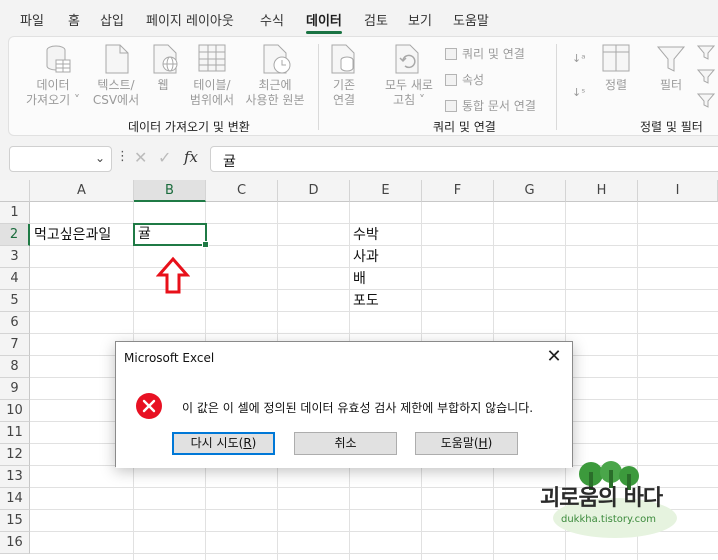  What do you see at coordinates (409, 100) in the screenshot?
I see `refresh-all-label-2: 고침 ˅` at bounding box center [409, 100].